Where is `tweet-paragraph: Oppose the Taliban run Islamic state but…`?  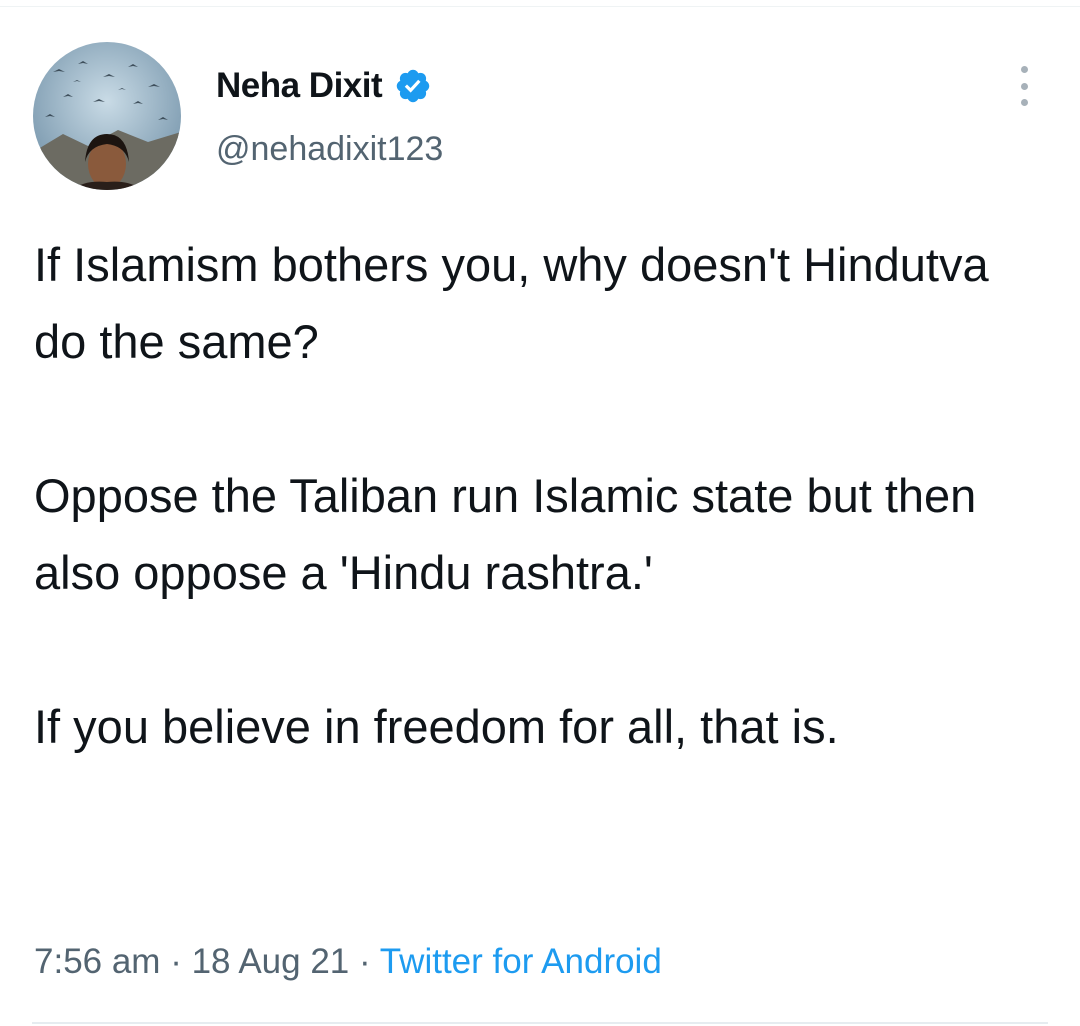
tweet-paragraph: Oppose the Taliban run Islamic state but… is located at coordinates (505, 534).